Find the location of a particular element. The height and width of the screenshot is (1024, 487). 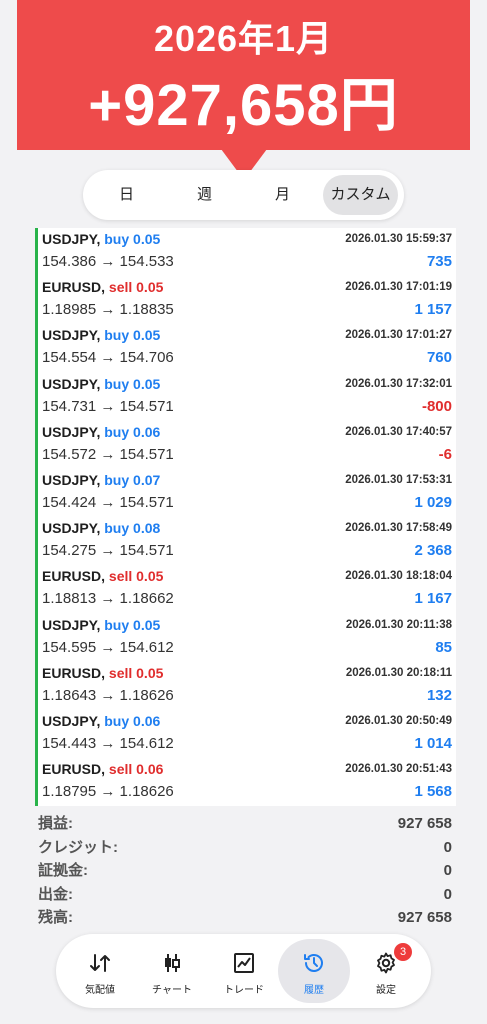

deal-direction-volume: buy 0.08 is located at coordinates (132, 528).